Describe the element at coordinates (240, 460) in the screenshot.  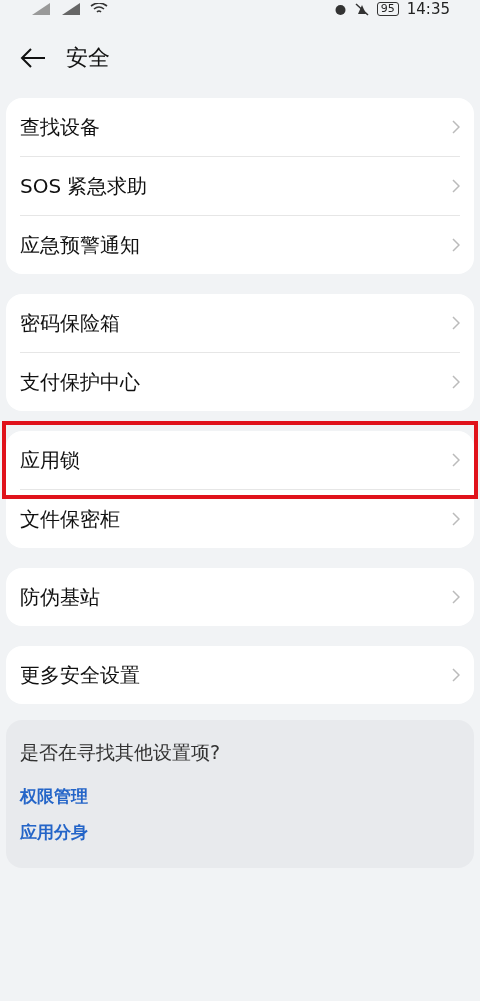
I see `highlighted-settings-item: 应用锁` at that location.